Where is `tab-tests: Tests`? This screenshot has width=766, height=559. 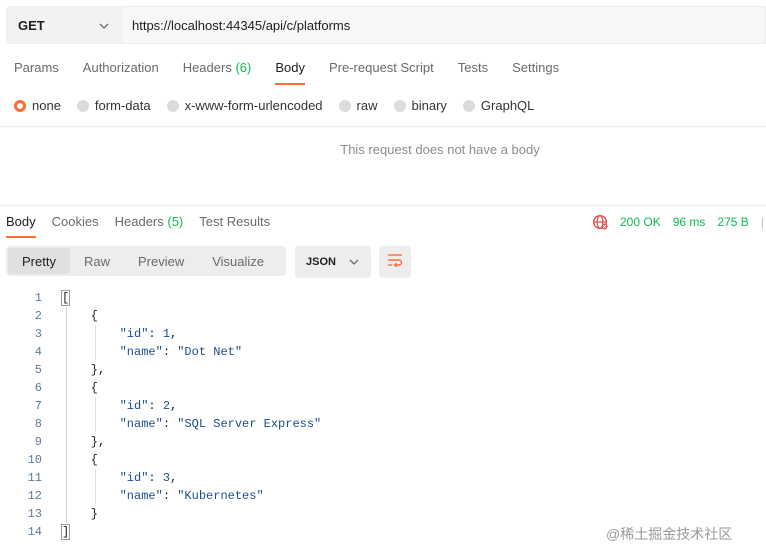 tab-tests: Tests is located at coordinates (473, 72).